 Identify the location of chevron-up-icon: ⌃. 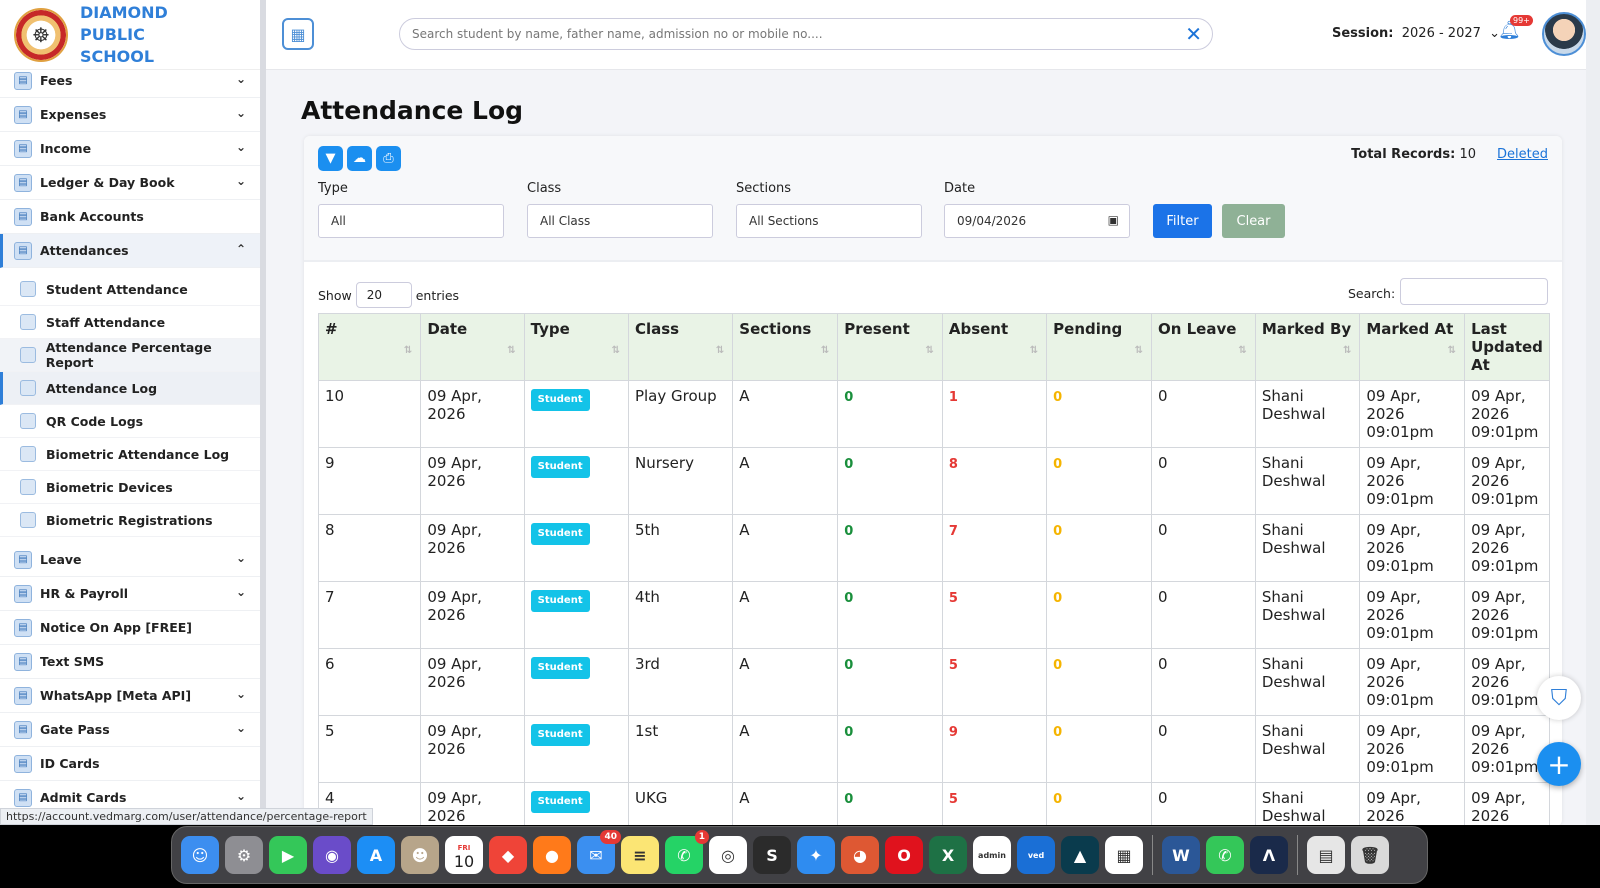
(241, 249).